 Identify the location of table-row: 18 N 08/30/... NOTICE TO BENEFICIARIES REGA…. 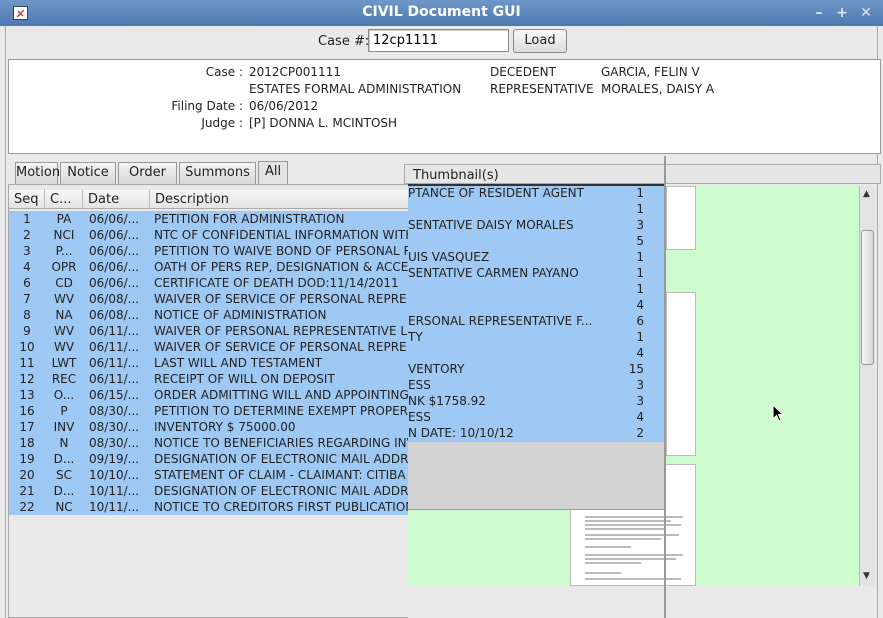
(209, 443).